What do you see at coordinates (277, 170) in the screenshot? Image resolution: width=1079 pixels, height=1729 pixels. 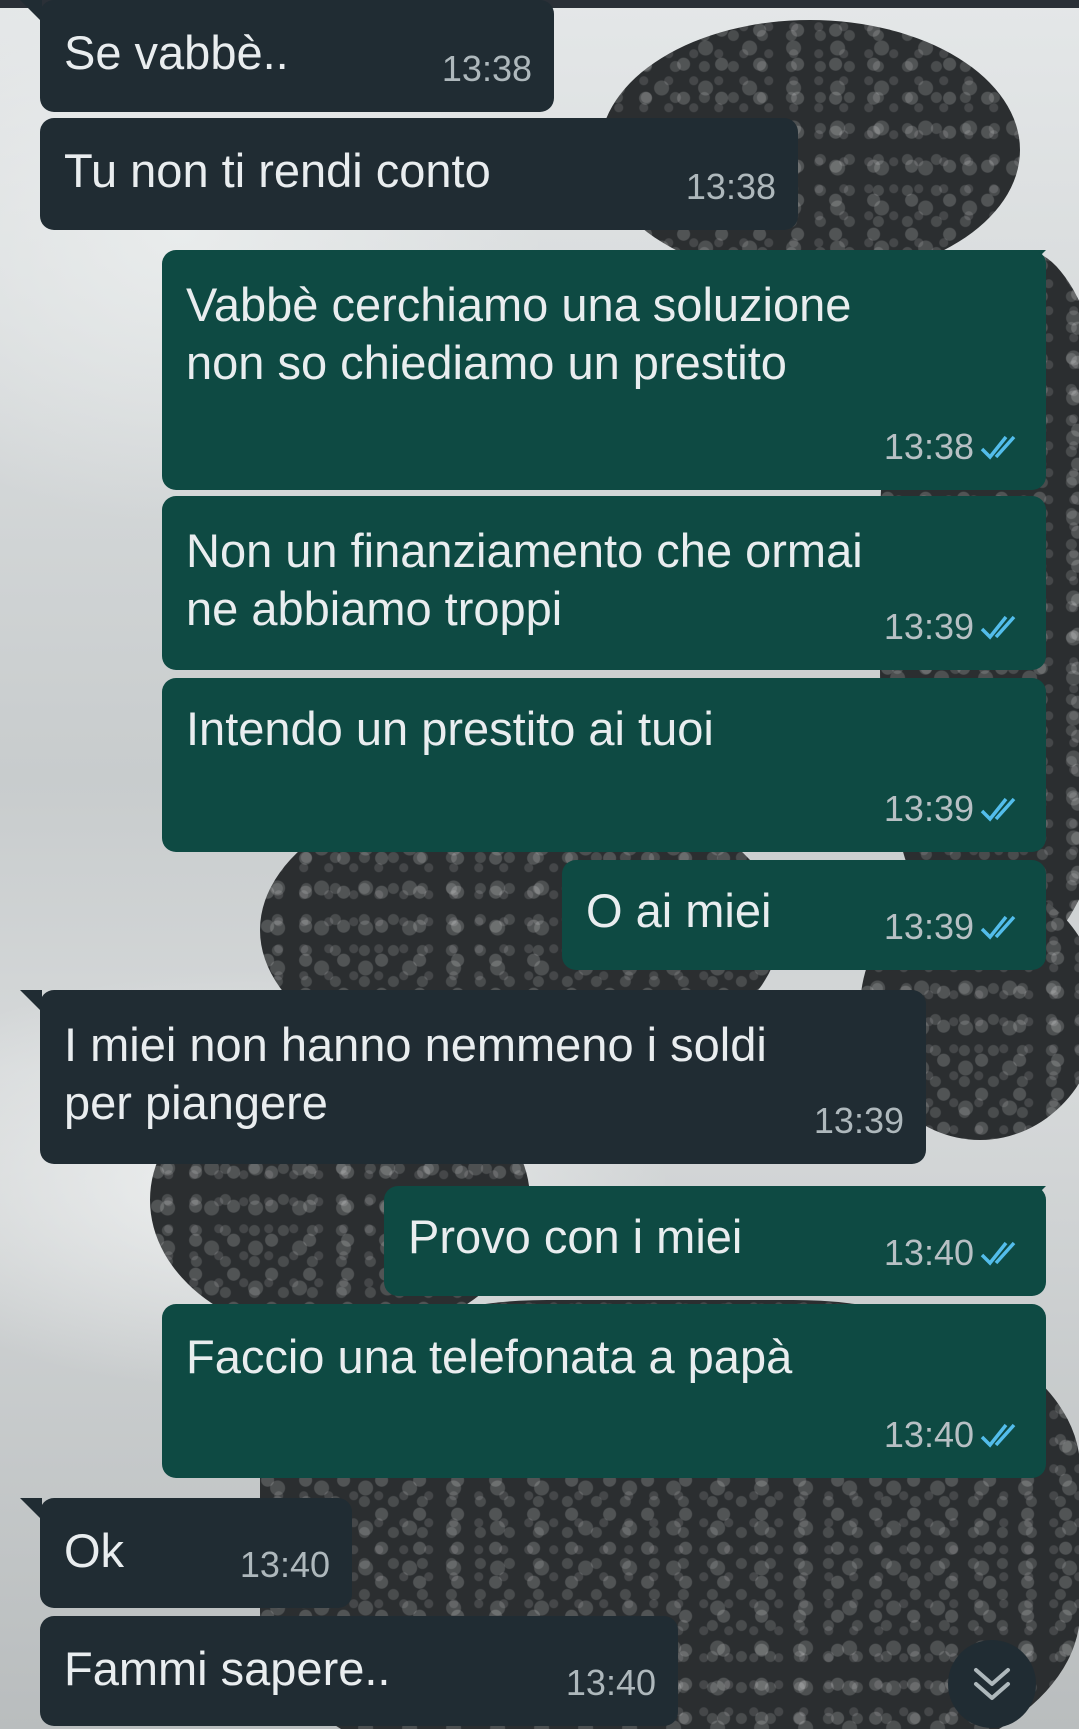 I see `message-text: Tu non ti rendi conto` at bounding box center [277, 170].